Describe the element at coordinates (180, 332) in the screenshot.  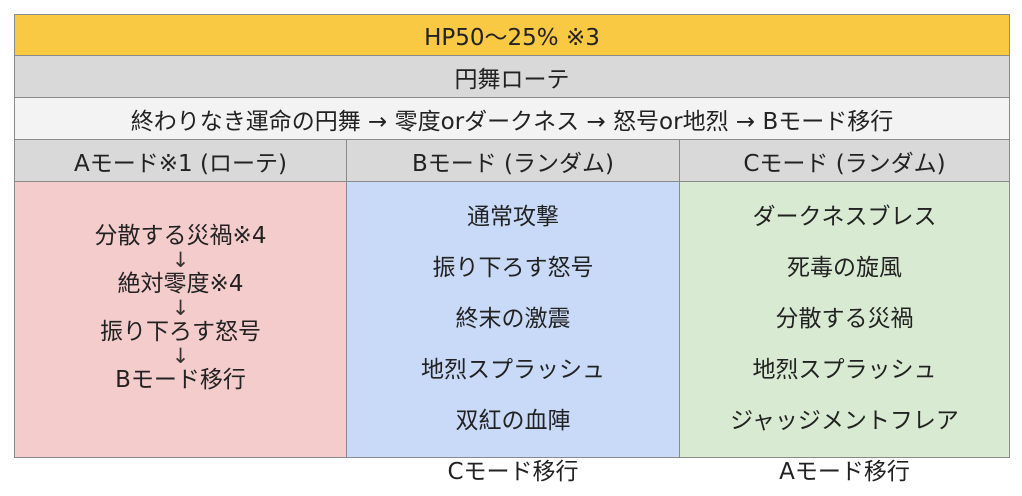
I see `mode-a-step: 振り下ろす怒号` at that location.